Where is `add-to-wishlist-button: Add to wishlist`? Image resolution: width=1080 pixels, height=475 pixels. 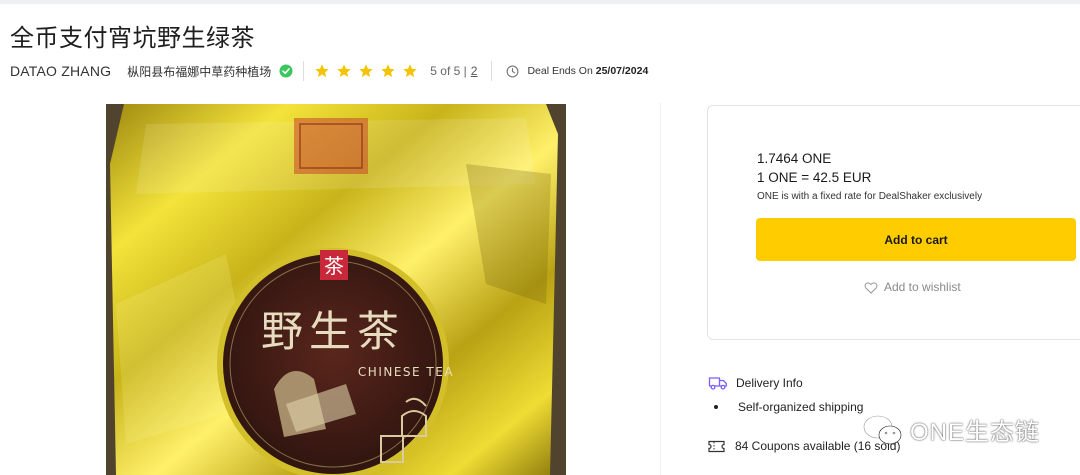
add-to-wishlist-button: Add to wishlist is located at coordinates (912, 287).